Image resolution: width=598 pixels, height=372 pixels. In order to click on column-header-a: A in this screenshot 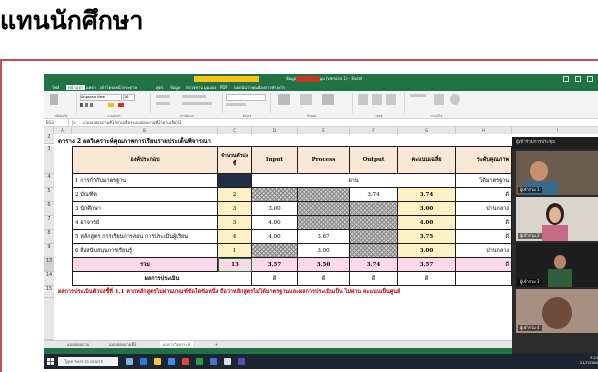, I will do `click(63, 130)`.